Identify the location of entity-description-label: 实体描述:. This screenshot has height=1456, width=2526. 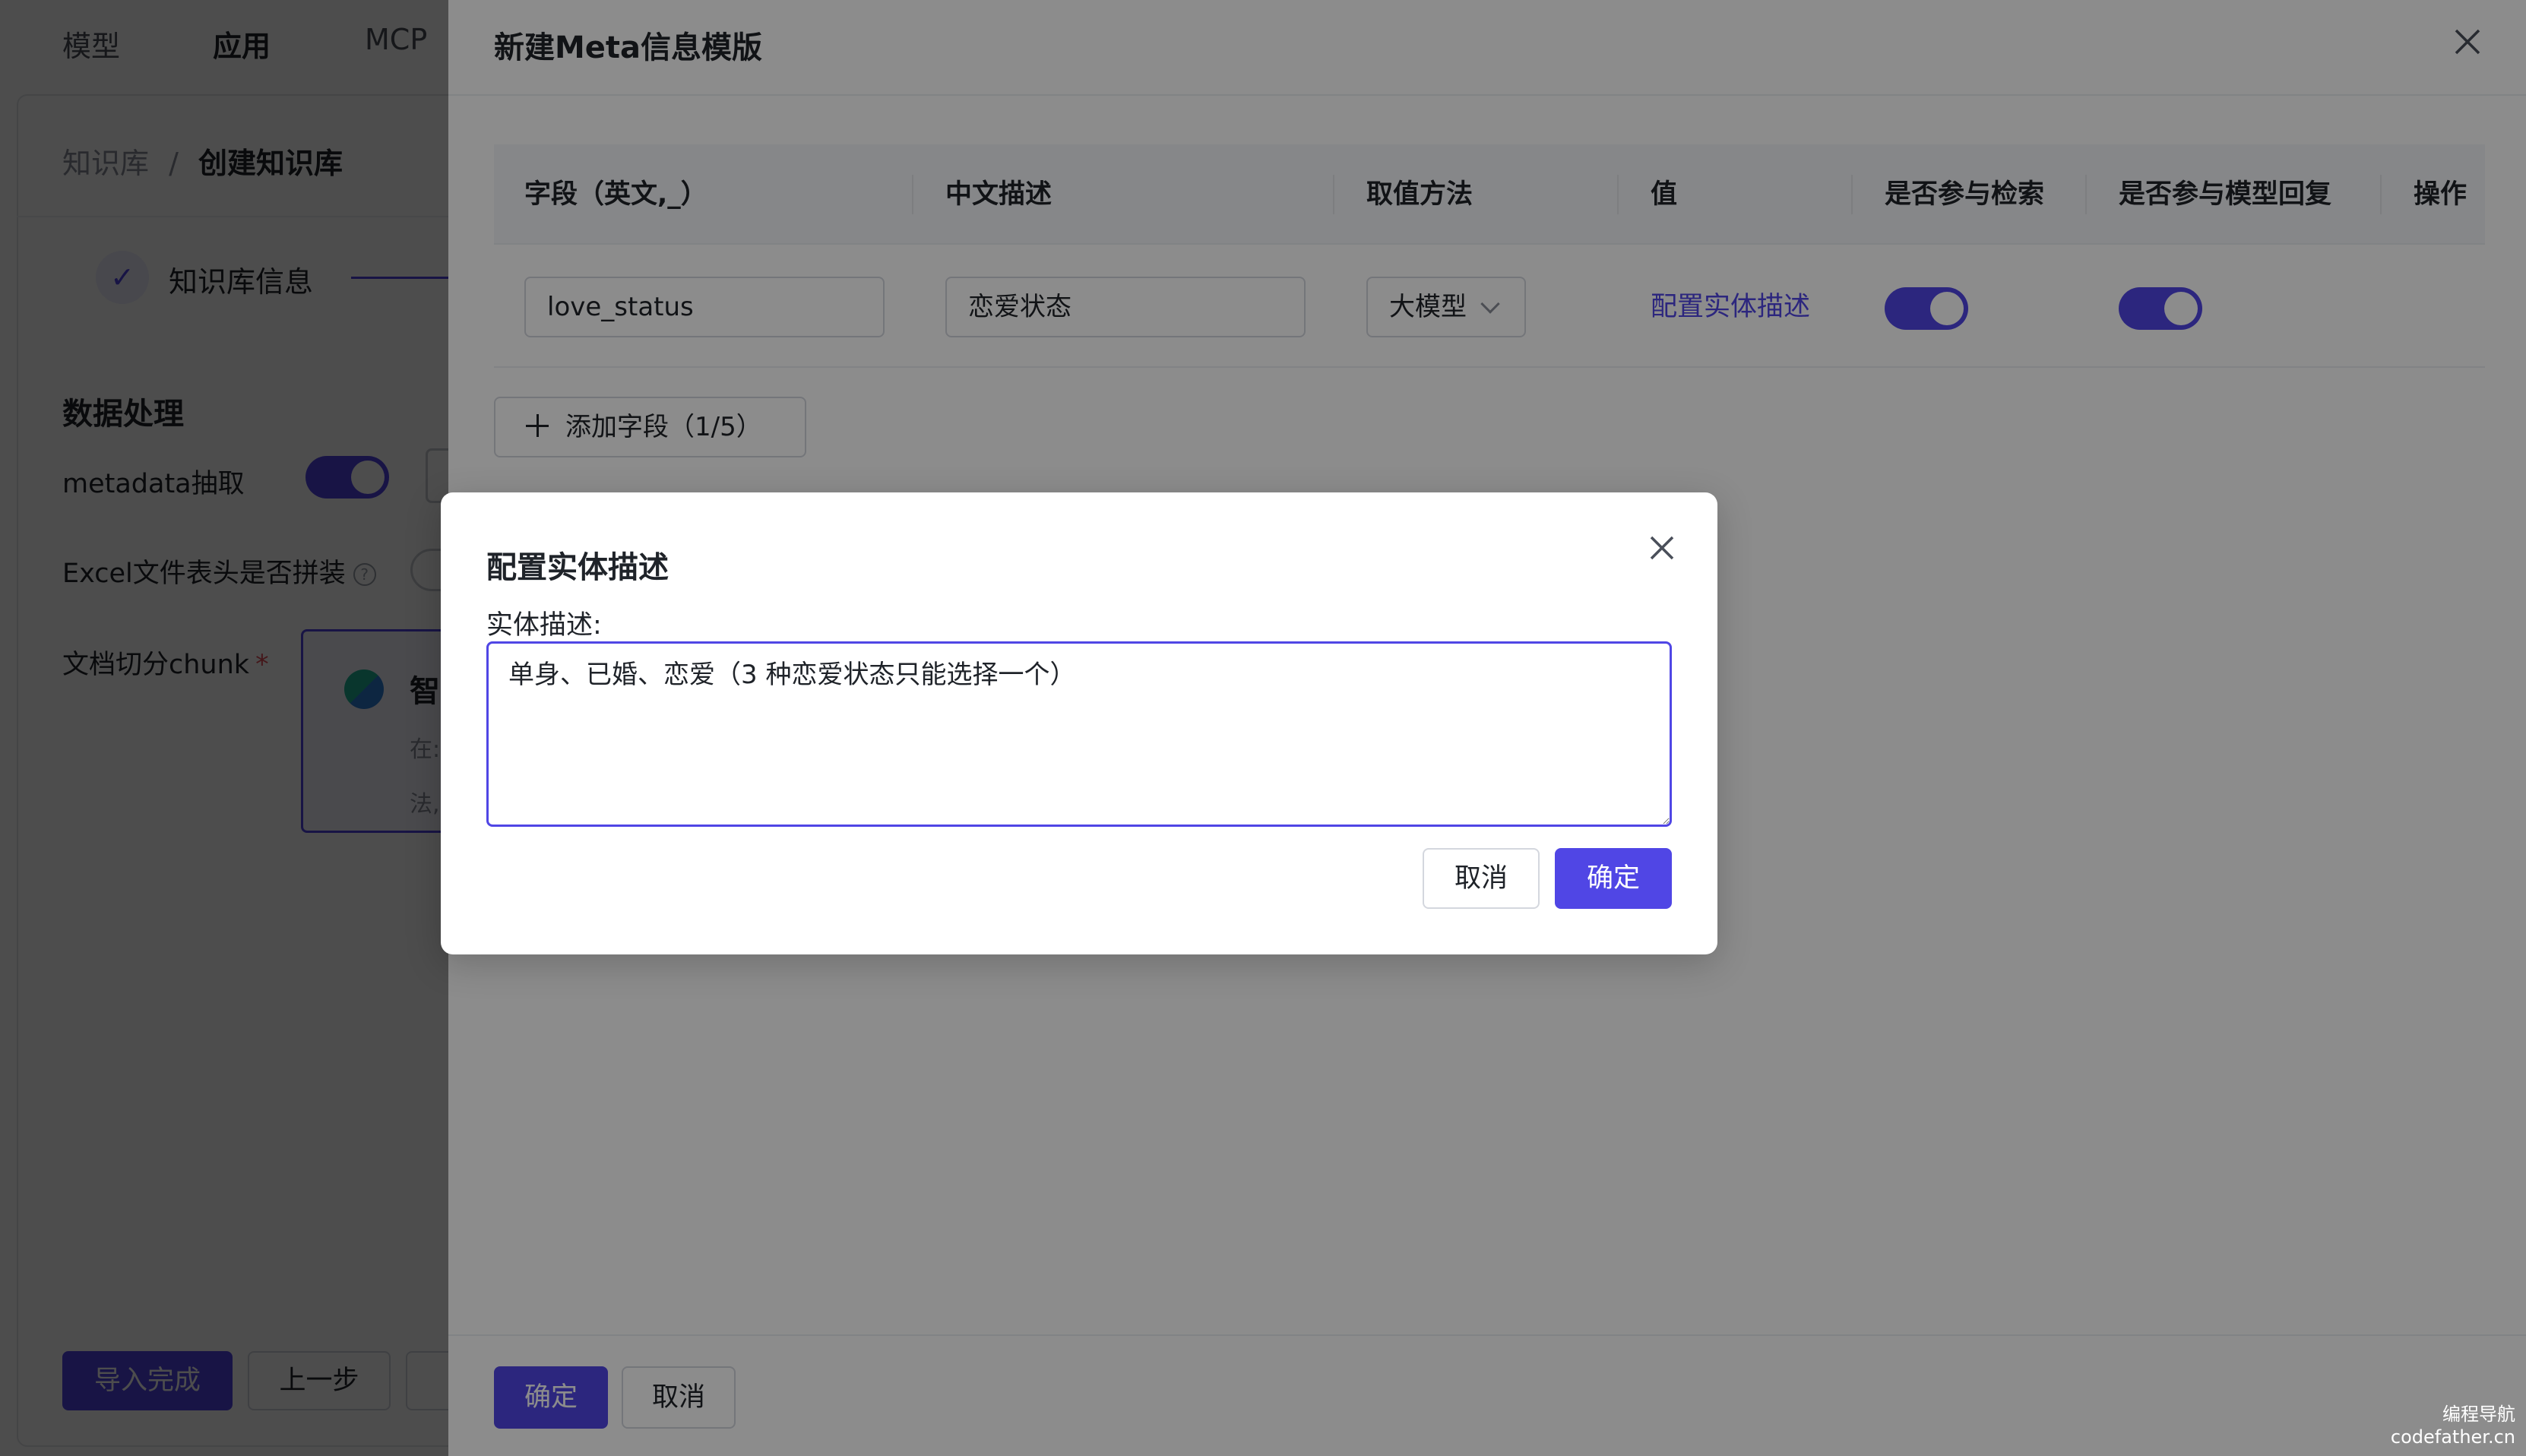
(544, 625).